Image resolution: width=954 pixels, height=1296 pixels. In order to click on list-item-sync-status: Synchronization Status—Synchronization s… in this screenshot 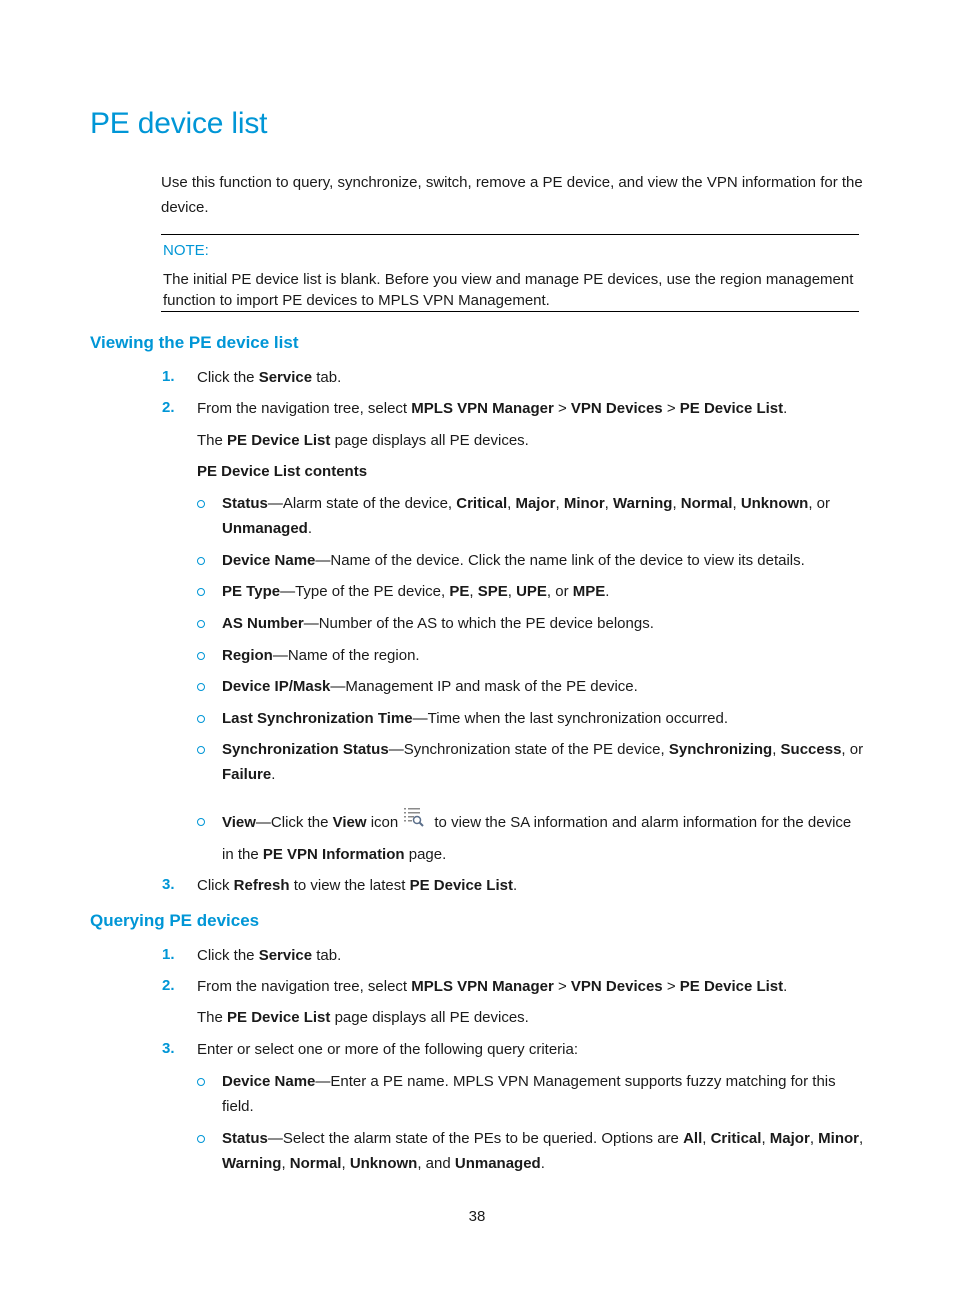, I will do `click(543, 762)`.